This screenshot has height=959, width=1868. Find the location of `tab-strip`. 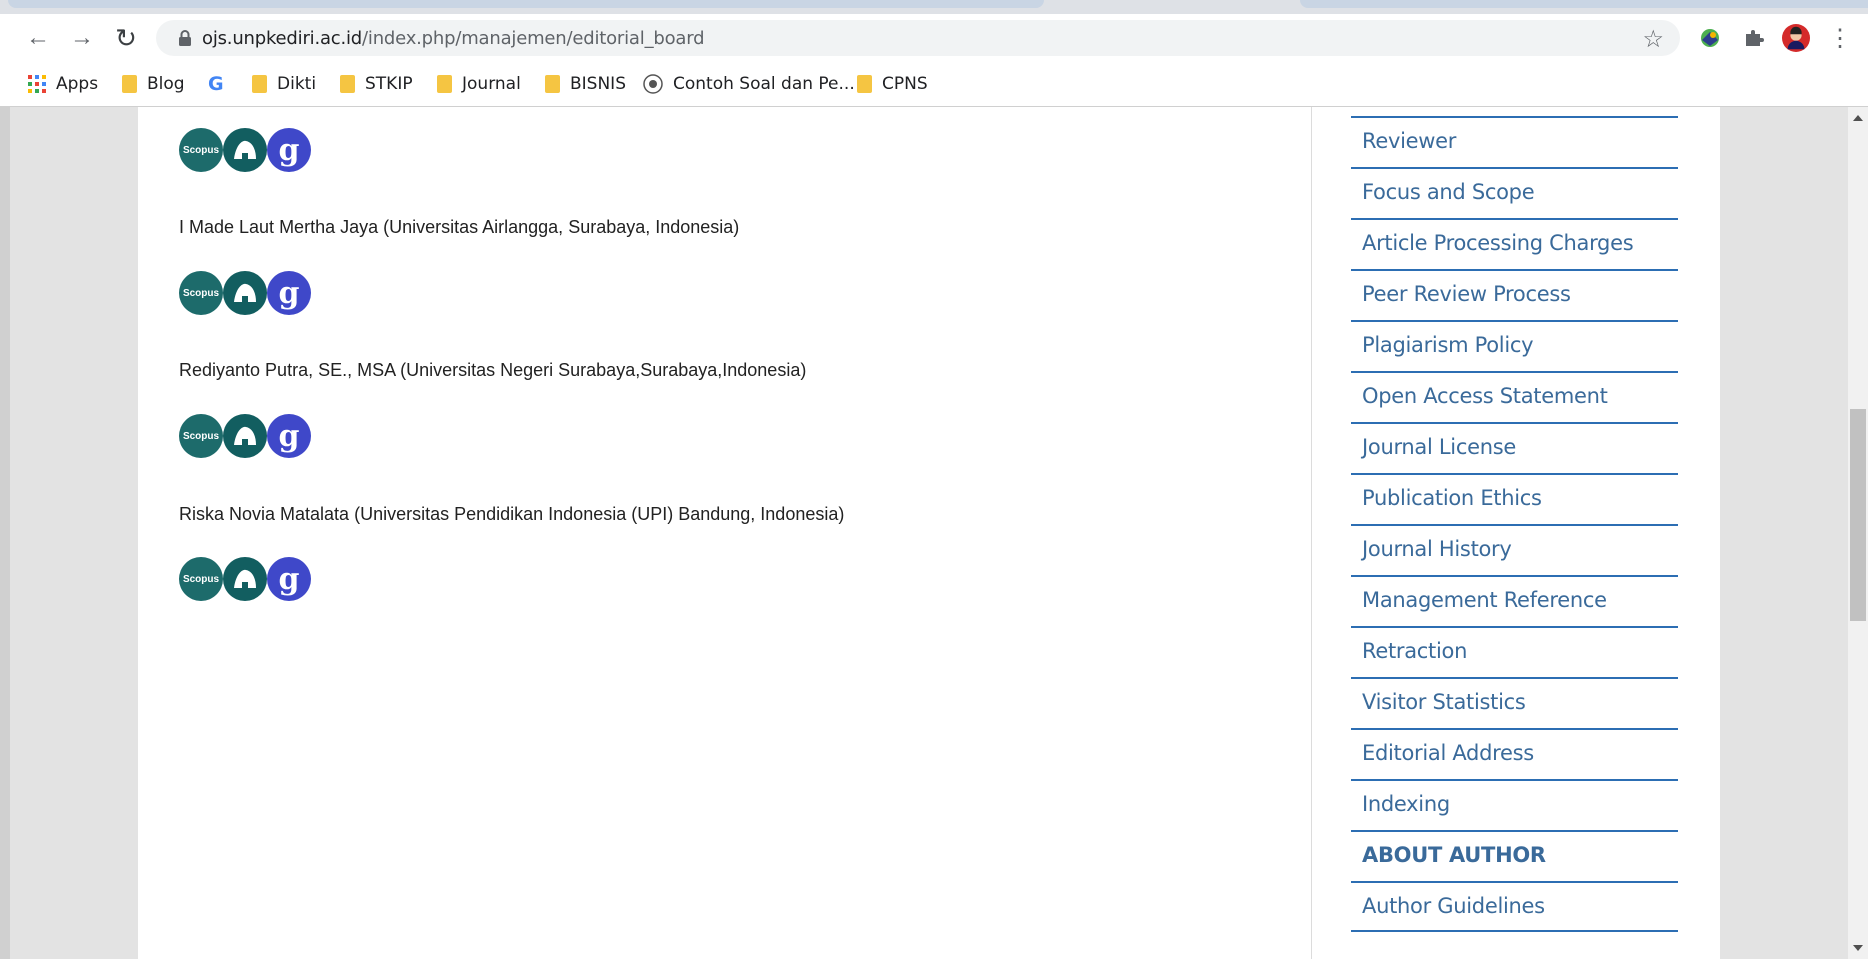

tab-strip is located at coordinates (934, 7).